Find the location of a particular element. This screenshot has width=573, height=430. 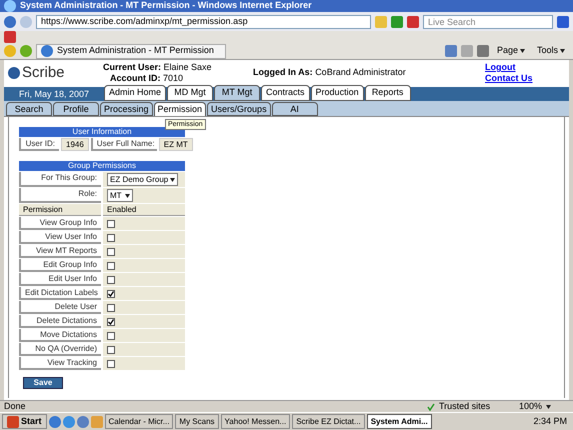

field-label: Edit Dictation Labels is located at coordinates (60, 293).